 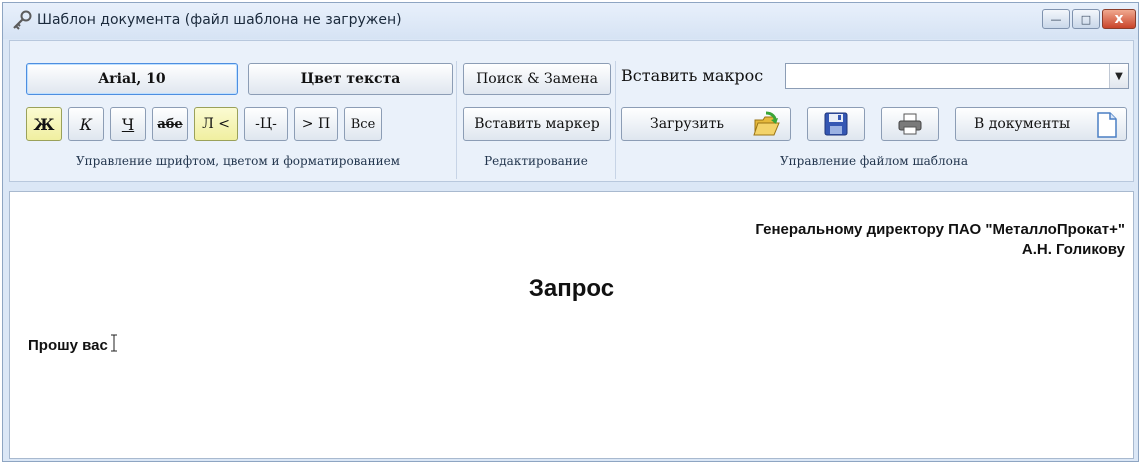 What do you see at coordinates (1073, 249) in the screenshot?
I see `recipient-line-2: А.Н. Голикову` at bounding box center [1073, 249].